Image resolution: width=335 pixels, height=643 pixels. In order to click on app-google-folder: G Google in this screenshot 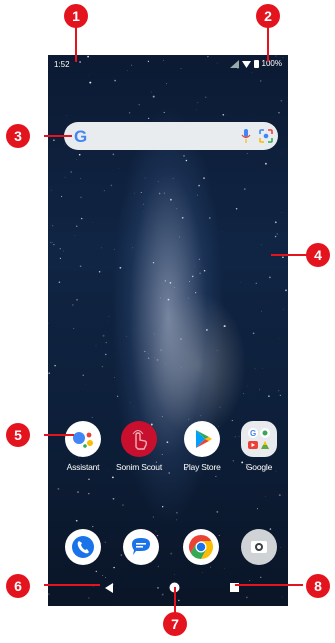, I will do `click(259, 446)`.